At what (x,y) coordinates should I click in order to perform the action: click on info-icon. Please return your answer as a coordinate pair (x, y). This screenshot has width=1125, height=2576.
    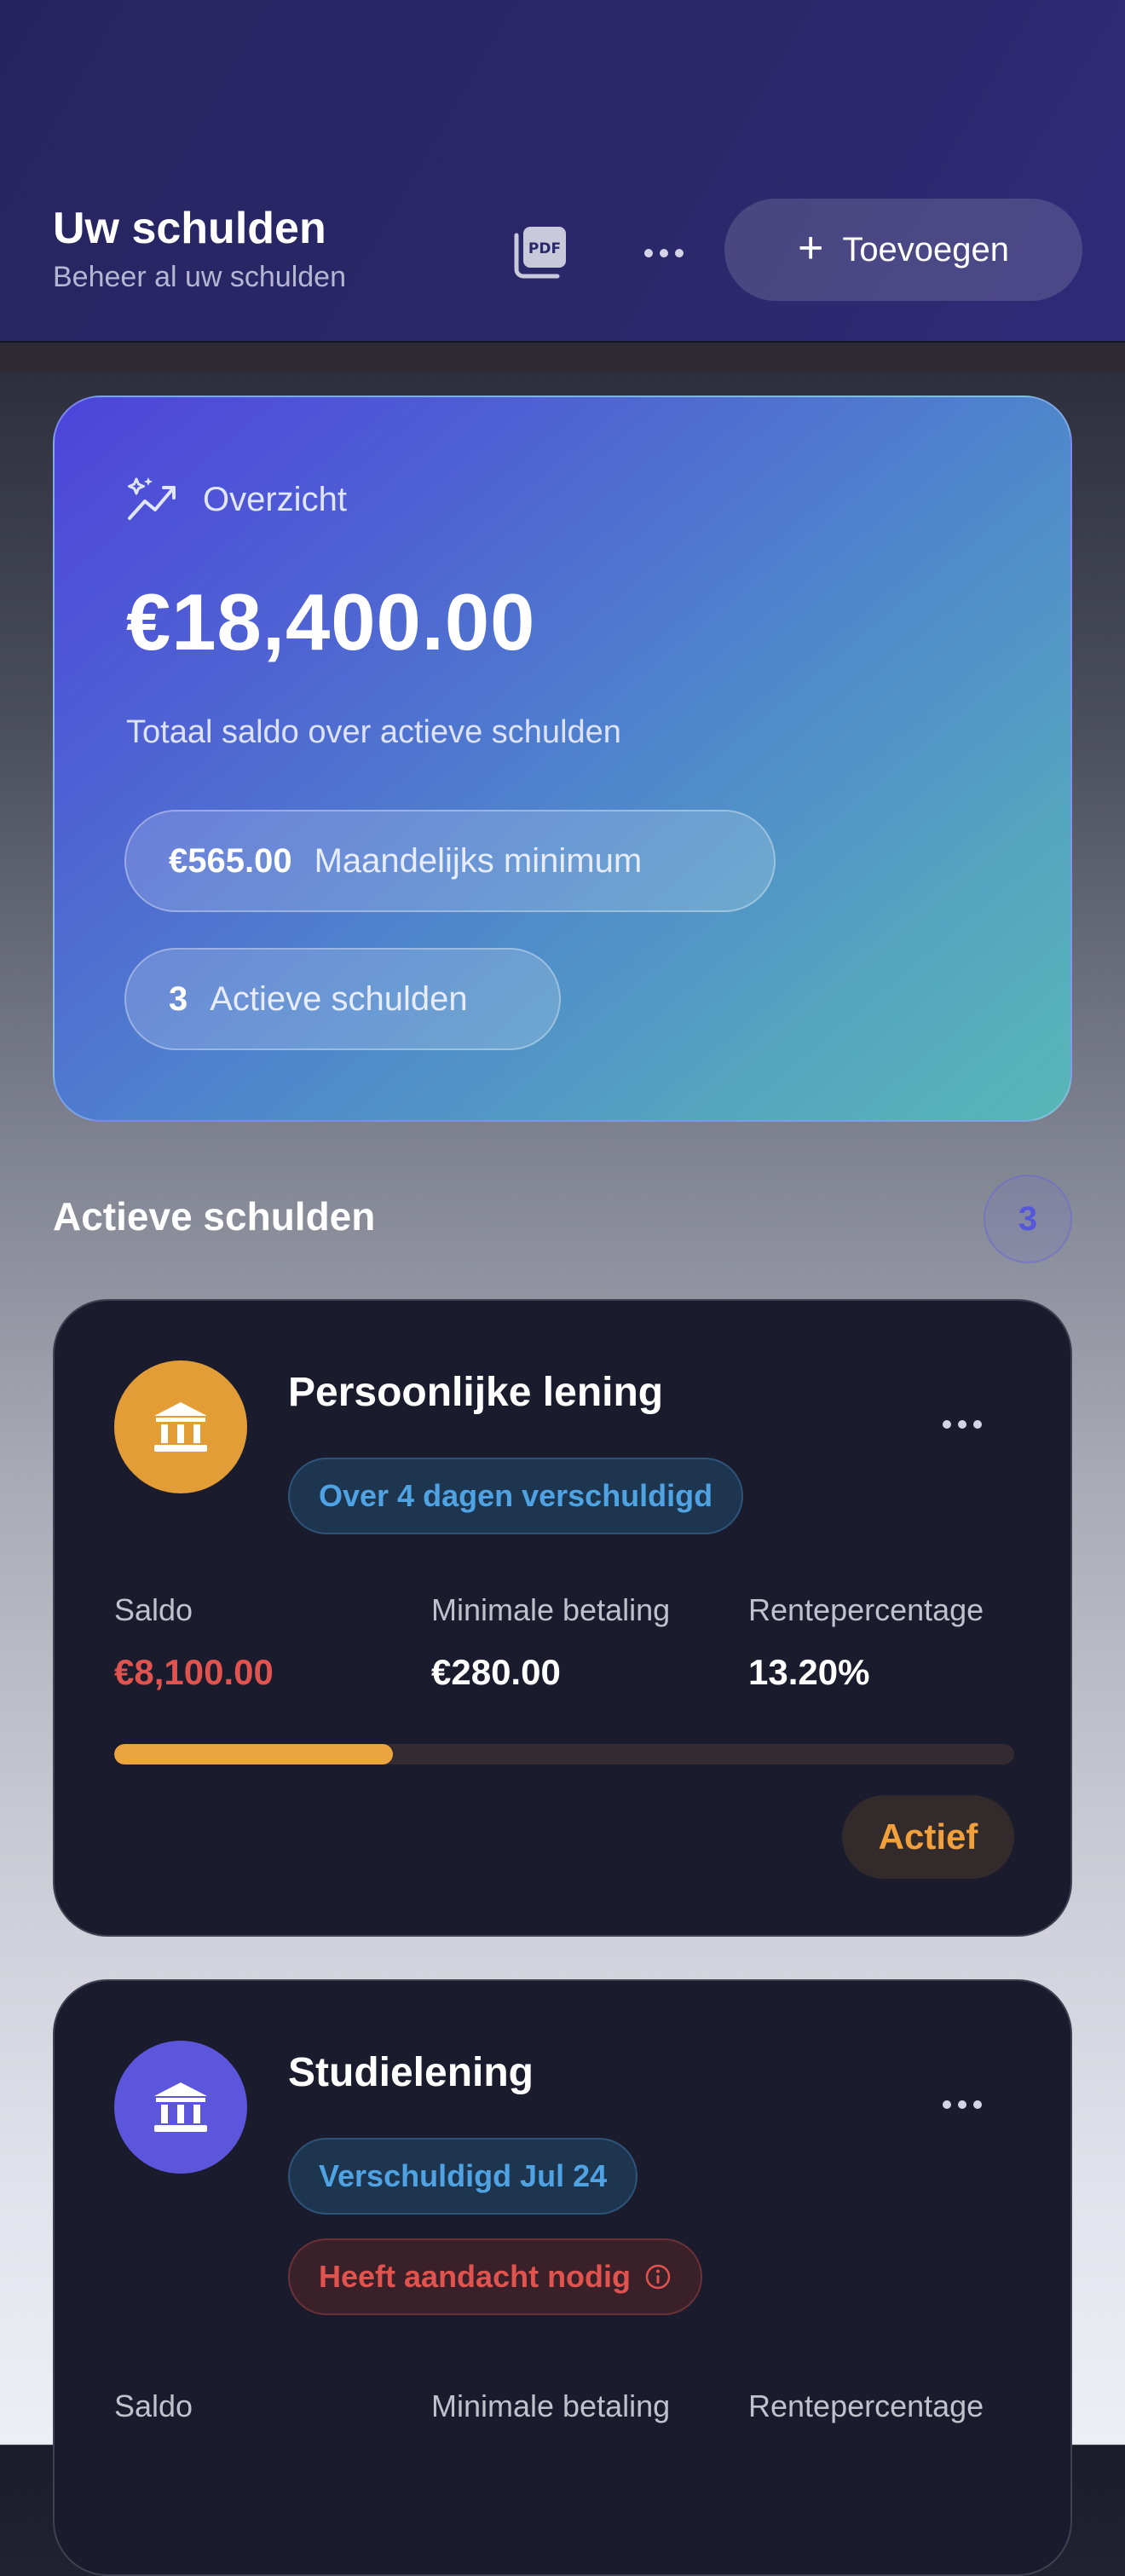
    Looking at the image, I should click on (658, 2277).